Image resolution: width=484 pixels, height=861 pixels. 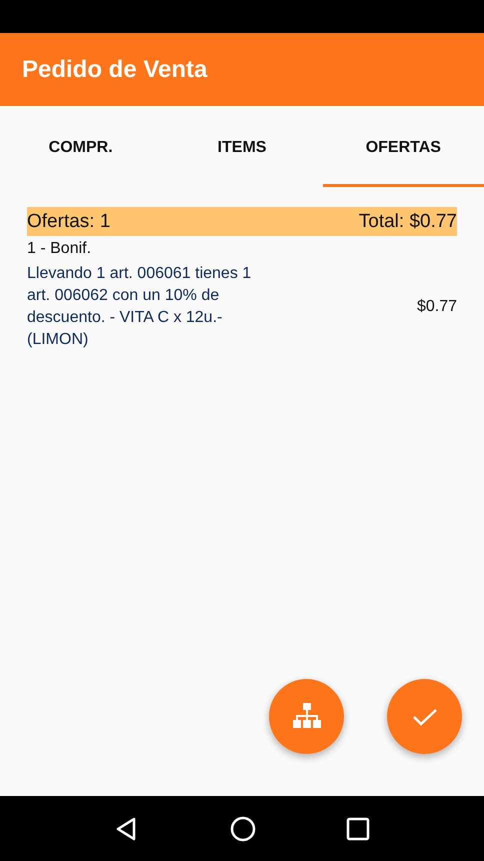 I want to click on tab: COMPR., so click(x=81, y=146).